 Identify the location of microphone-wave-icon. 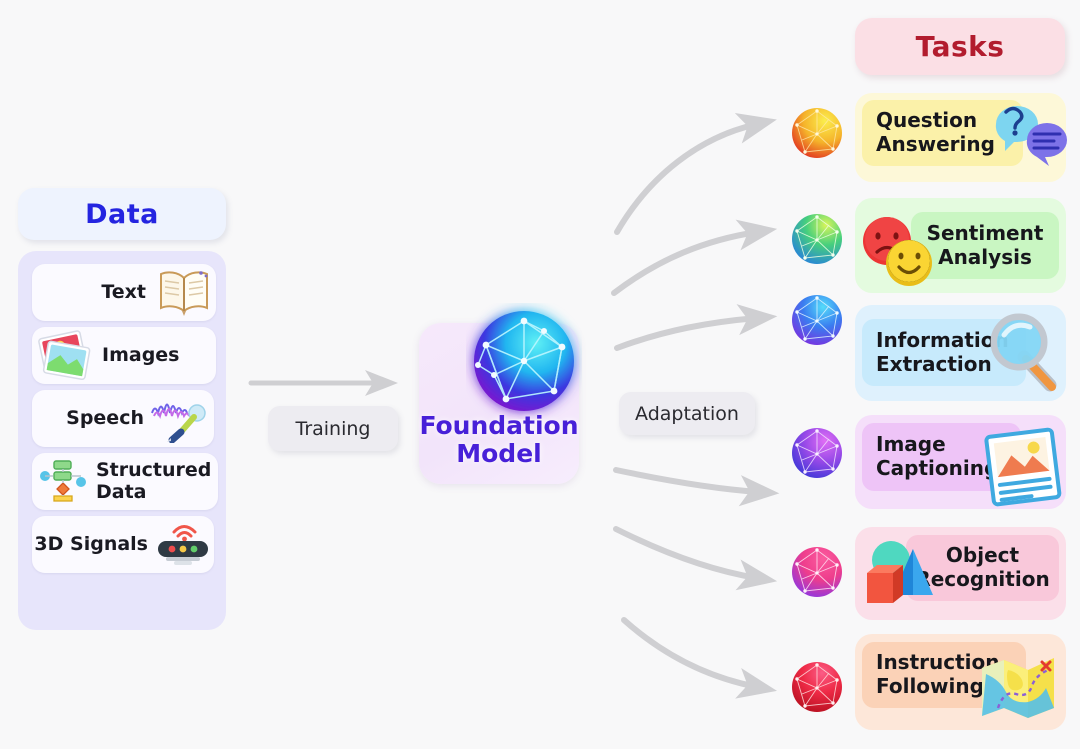
(181, 419).